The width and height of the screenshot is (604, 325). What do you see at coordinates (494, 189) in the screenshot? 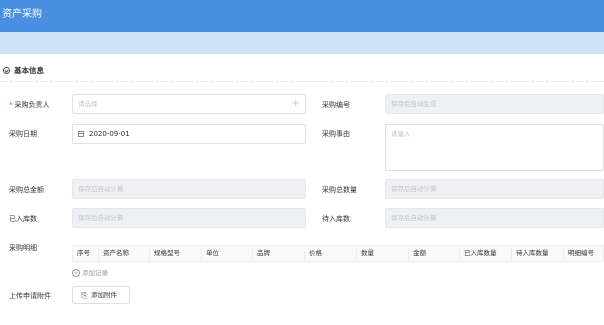
I see `total-qty-field: 保存后自动计算` at bounding box center [494, 189].